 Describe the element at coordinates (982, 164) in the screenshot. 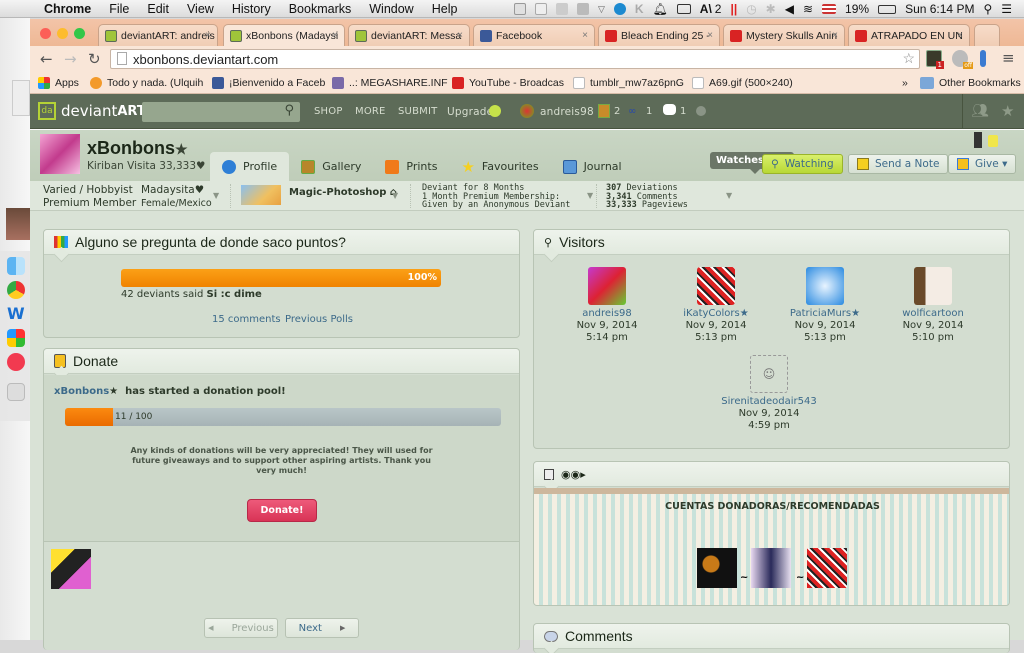

I see `give-button: Give ▾` at that location.